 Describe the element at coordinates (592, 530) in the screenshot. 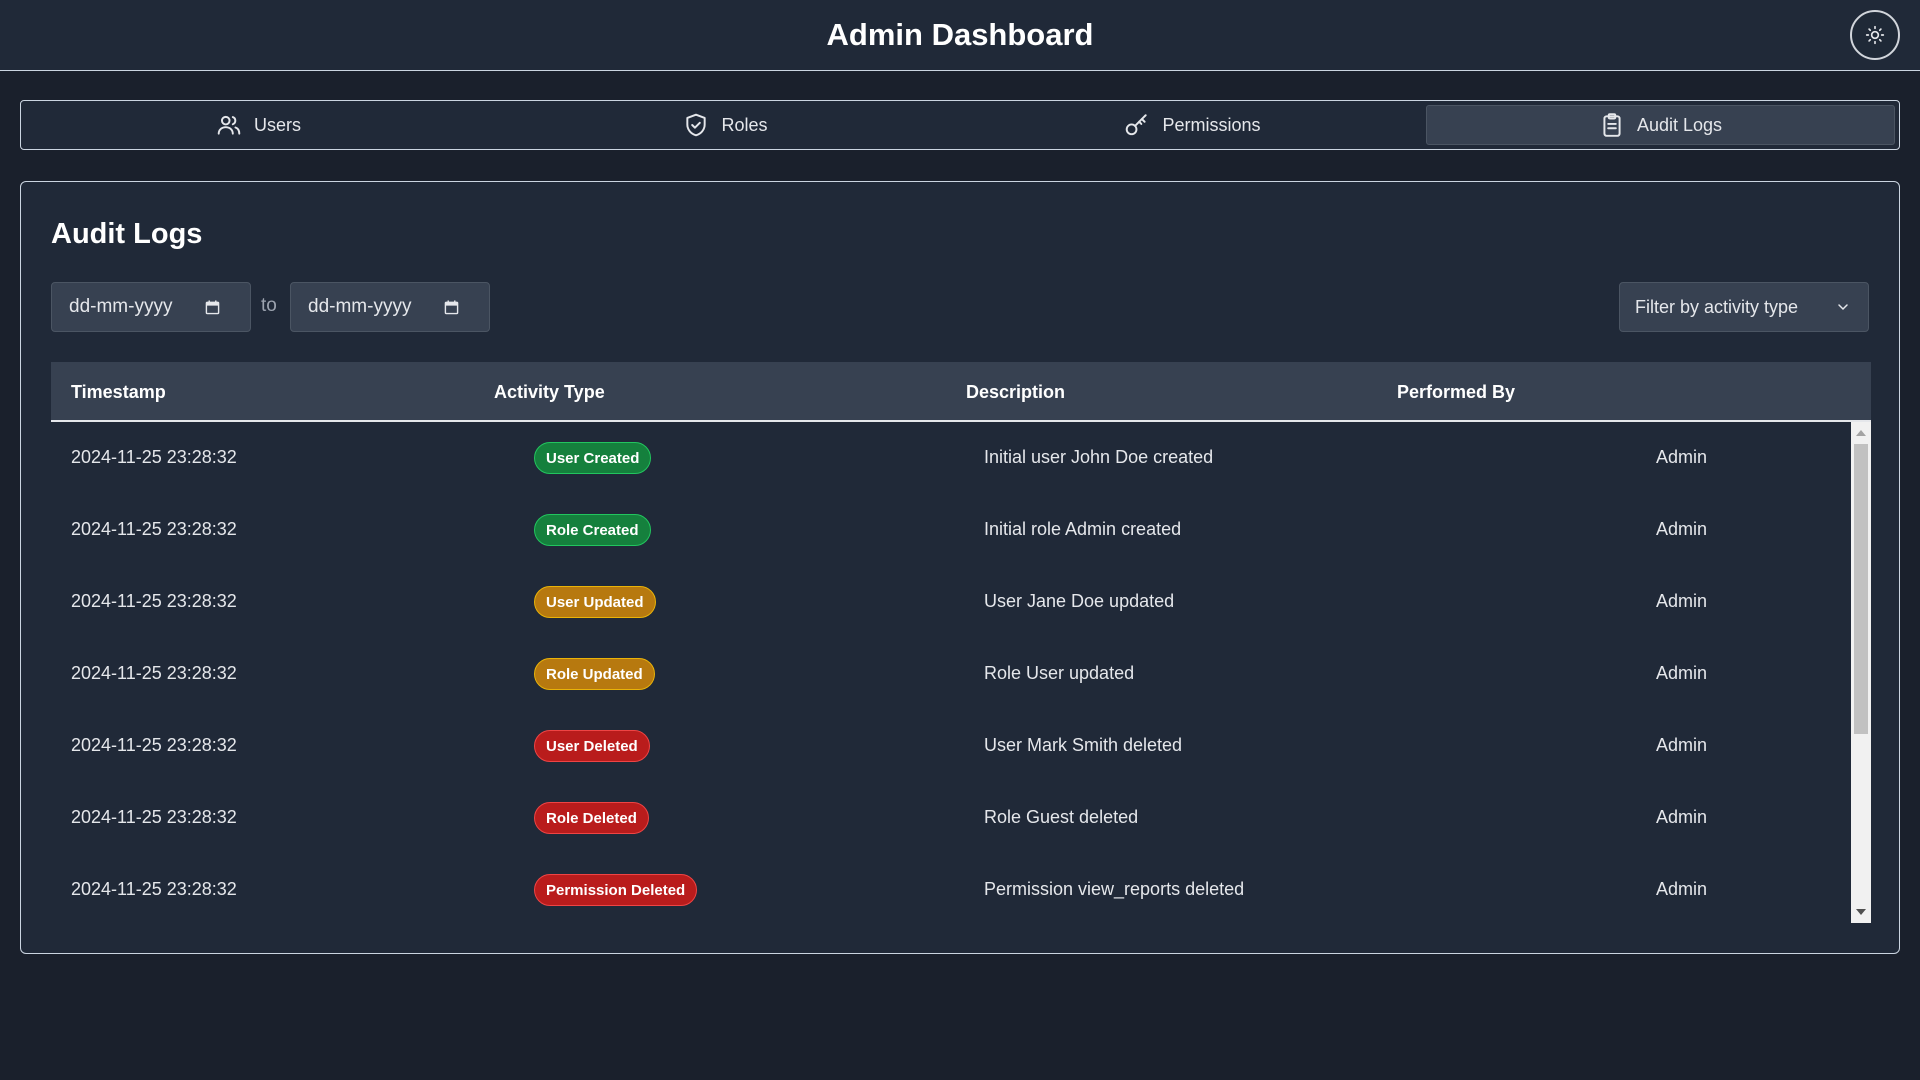

I see `activity-type-badge: Role Created` at that location.